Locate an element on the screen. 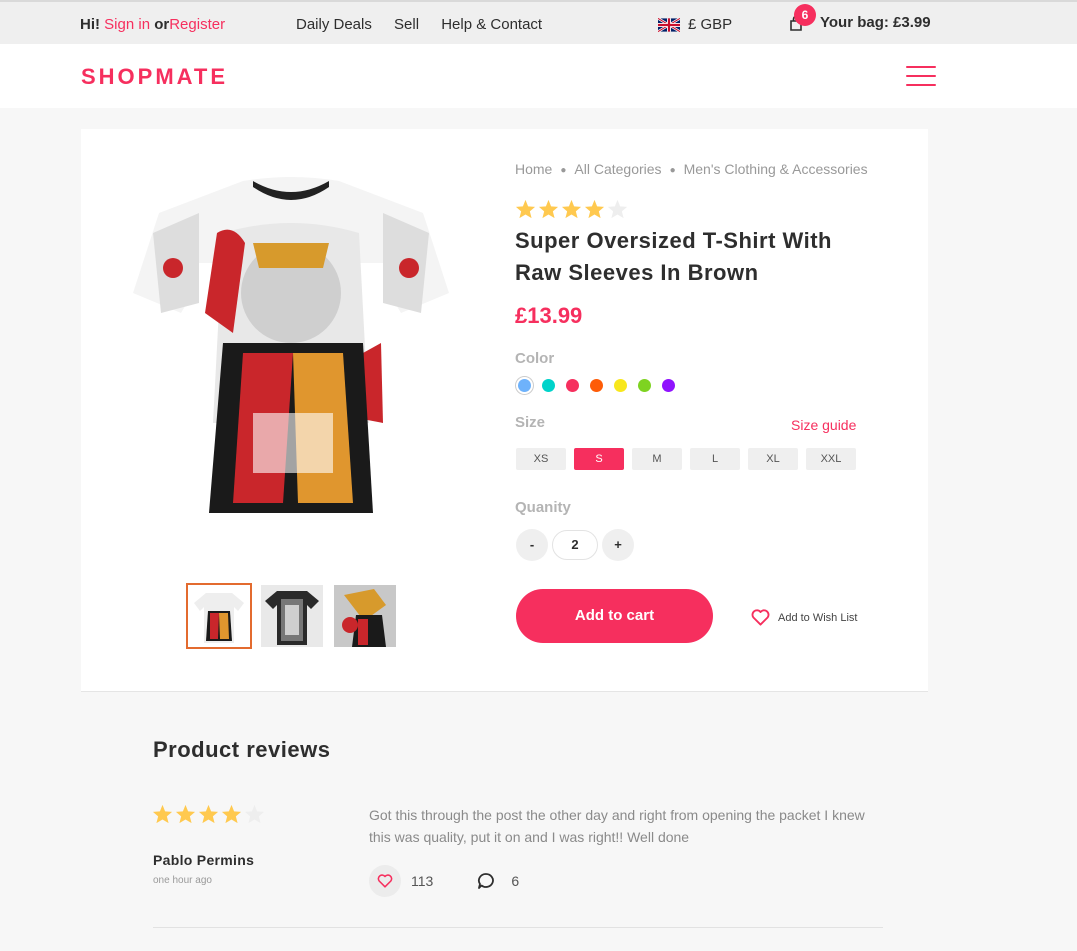  nav-daily-deals: Daily Deals is located at coordinates (334, 24).